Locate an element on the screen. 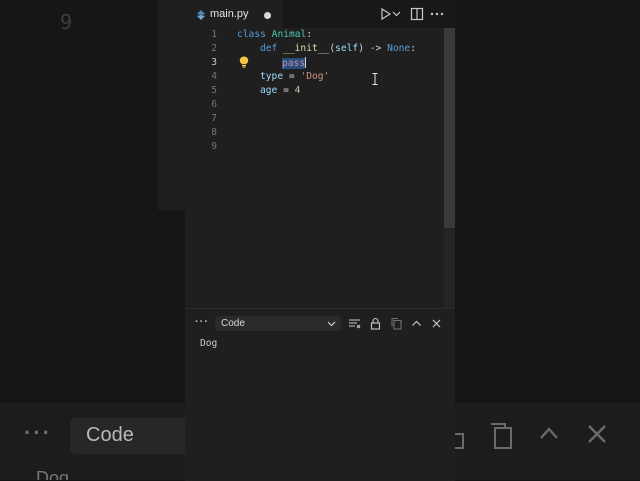 This screenshot has height=481, width=640. chevron-up-icon is located at coordinates (416, 323).